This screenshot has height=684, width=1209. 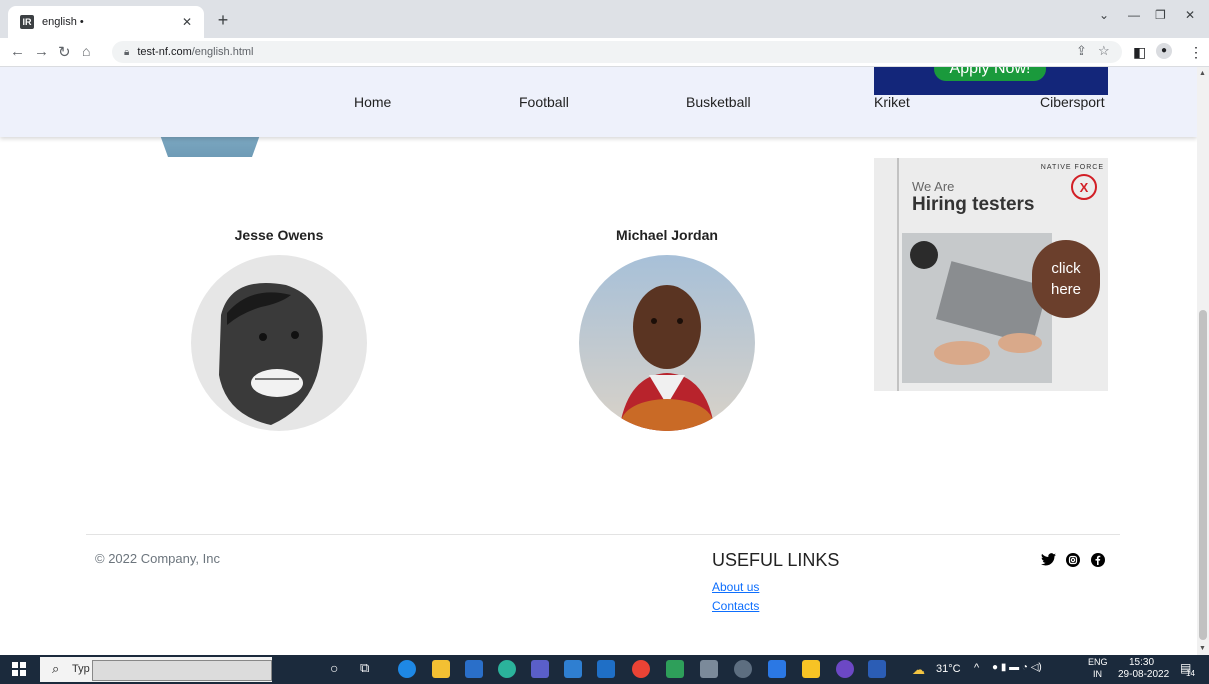 What do you see at coordinates (1081, 51) in the screenshot?
I see `share-icon: ⇪` at bounding box center [1081, 51].